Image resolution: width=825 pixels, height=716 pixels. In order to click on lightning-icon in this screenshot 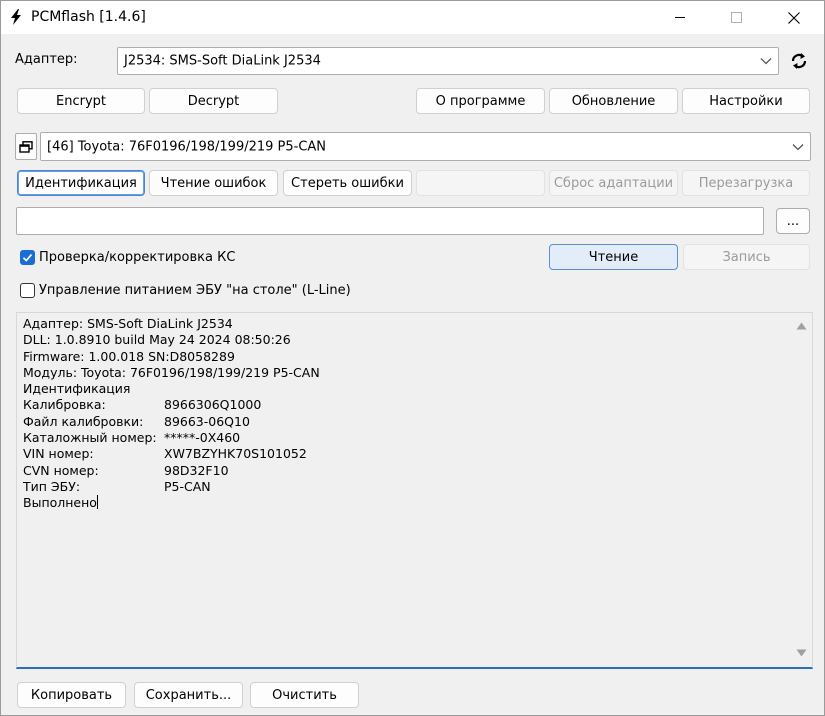, I will do `click(16, 17)`.